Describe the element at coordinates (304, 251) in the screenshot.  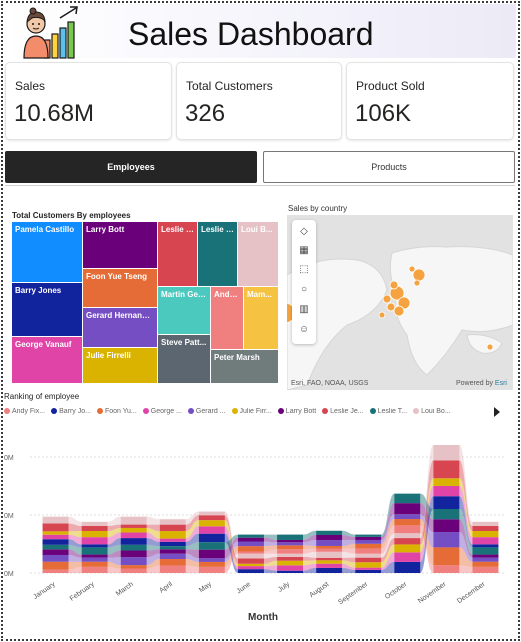
I see `qr-icon: ▦` at that location.